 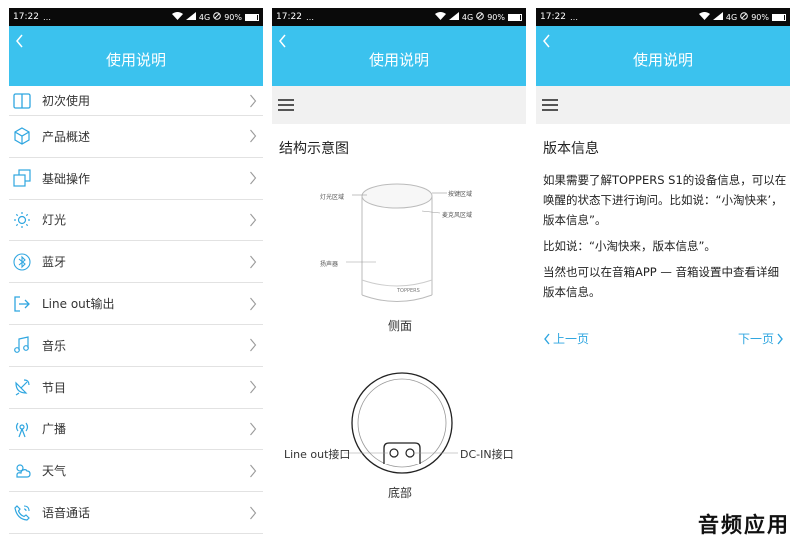 I want to click on weather-icon, so click(x=22, y=471).